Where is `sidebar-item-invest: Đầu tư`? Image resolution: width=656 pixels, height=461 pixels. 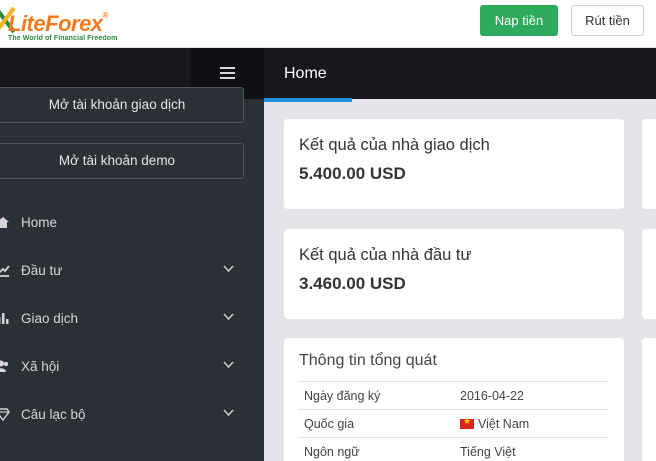
sidebar-item-invest: Đầu tư is located at coordinates (132, 272).